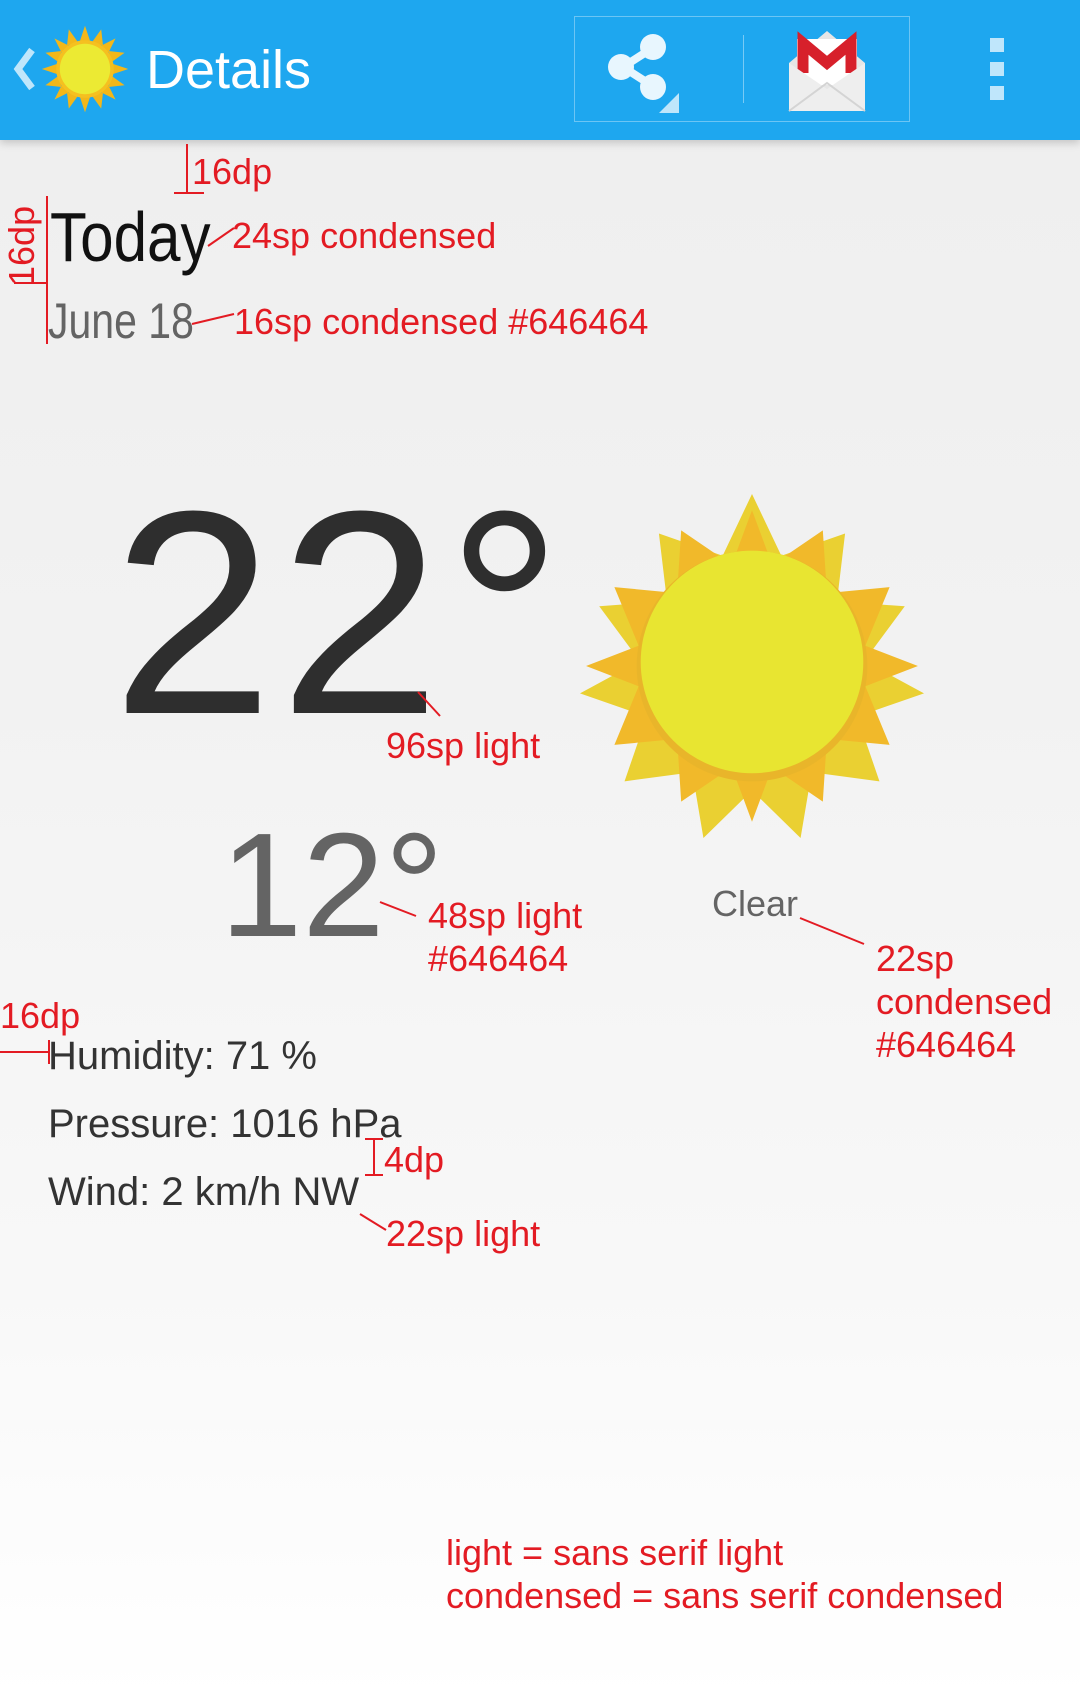 The width and height of the screenshot is (1080, 1702). I want to click on action-bar: Details, so click(540, 70).